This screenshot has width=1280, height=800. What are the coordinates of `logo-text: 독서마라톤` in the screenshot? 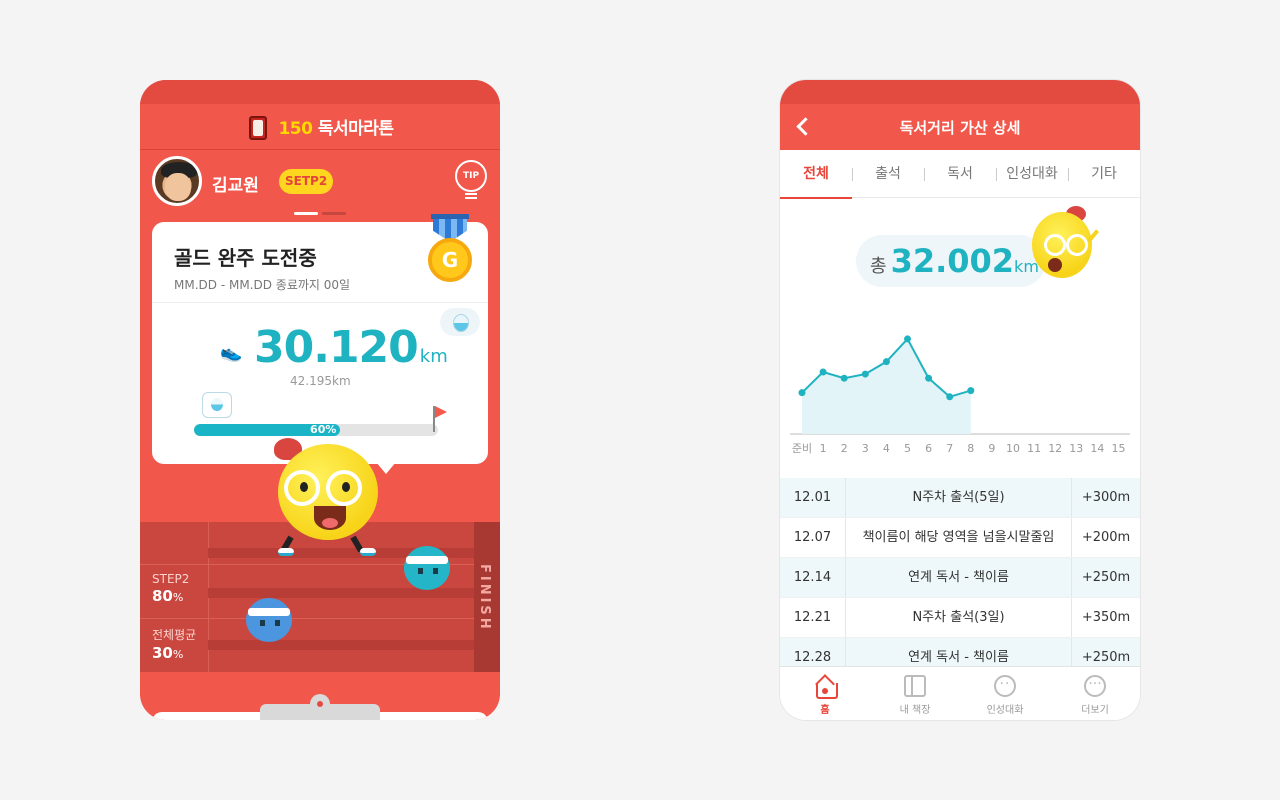 It's located at (355, 129).